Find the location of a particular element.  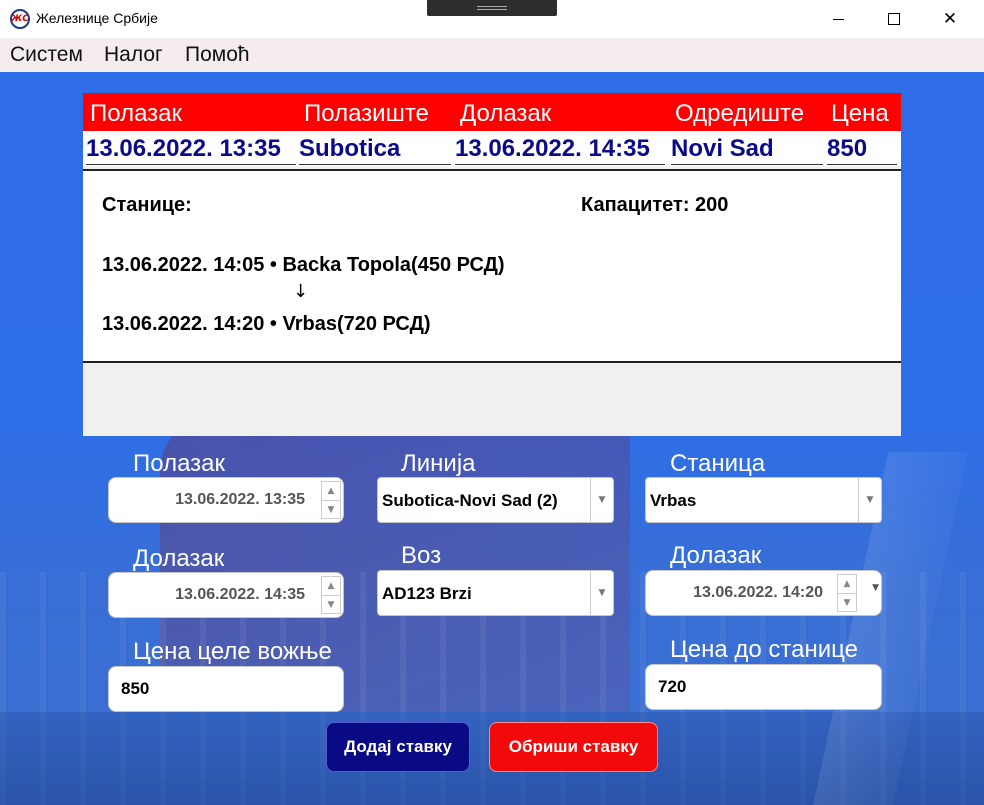

logo-text: ЖС is located at coordinates (20, 19).